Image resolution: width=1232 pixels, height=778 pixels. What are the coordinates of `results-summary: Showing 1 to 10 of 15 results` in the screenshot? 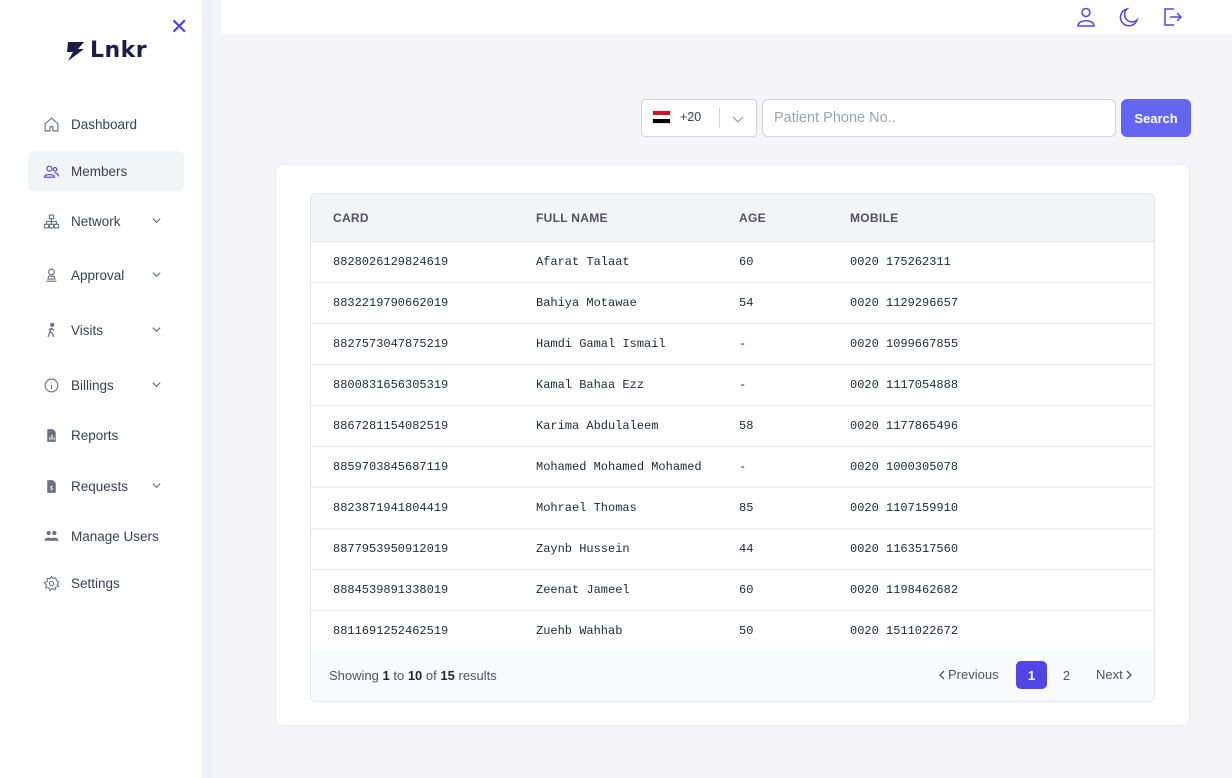 It's located at (413, 675).